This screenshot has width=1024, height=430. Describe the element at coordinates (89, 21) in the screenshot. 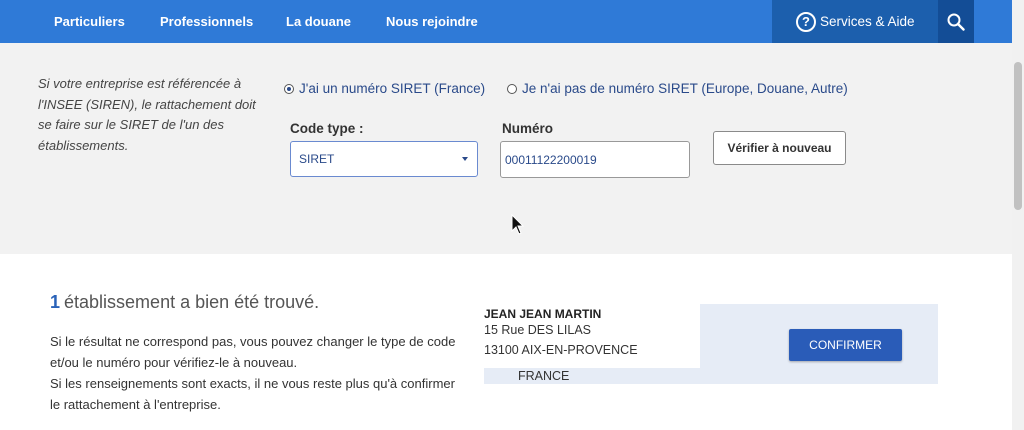

I see `nav-particuliers: Particuliers` at that location.